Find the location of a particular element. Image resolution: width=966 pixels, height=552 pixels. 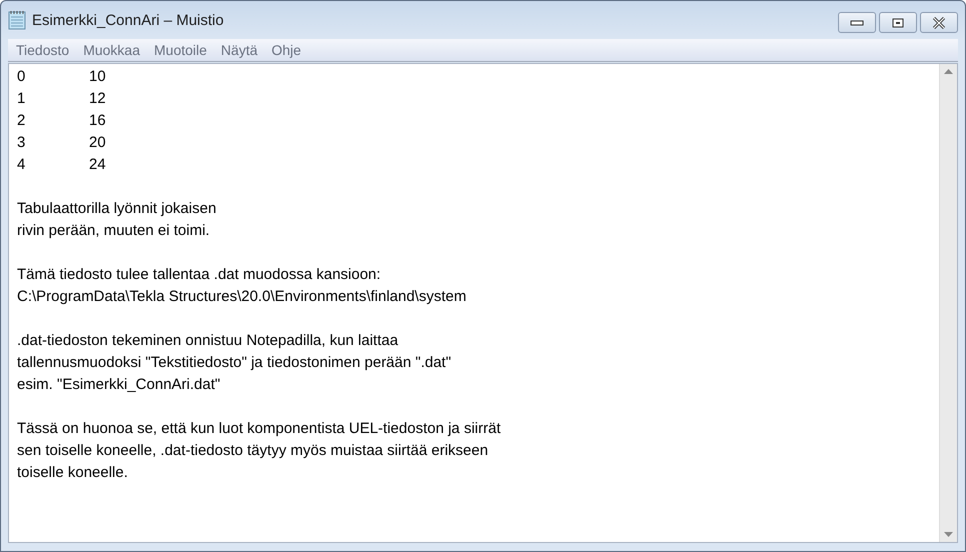

text-line: 3 is located at coordinates (21, 143).